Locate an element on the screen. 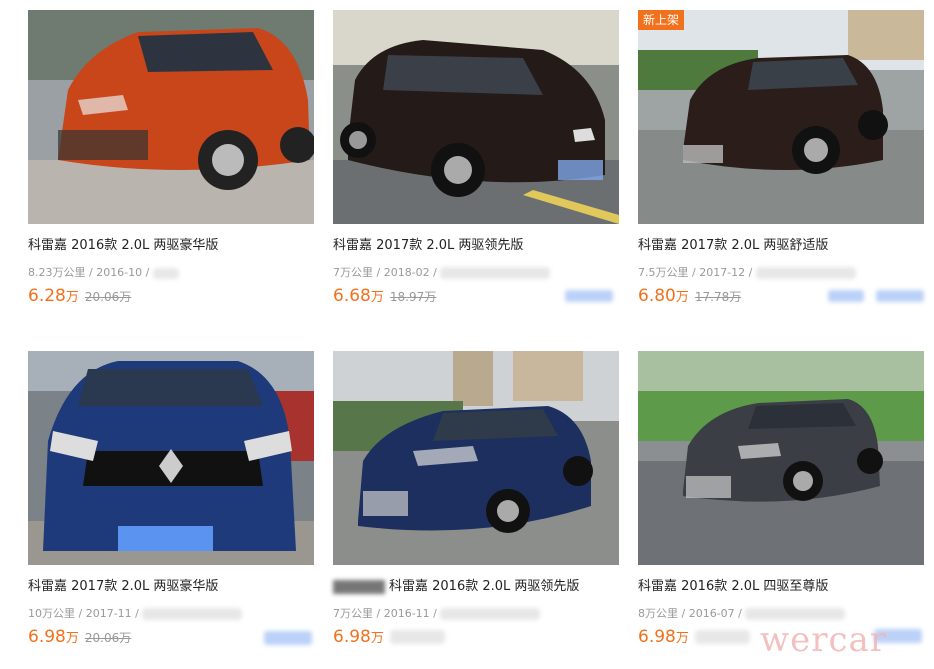  new-listing-badge: 新上架 is located at coordinates (661, 20).